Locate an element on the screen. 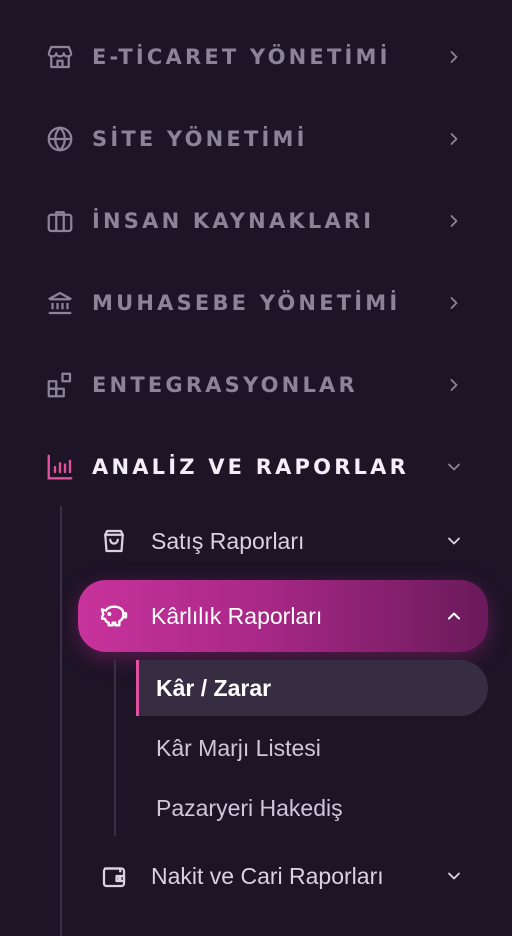 The image size is (512, 936). submenu-item-nakit-cari: Nakit ve Cari Raporları is located at coordinates (283, 876).